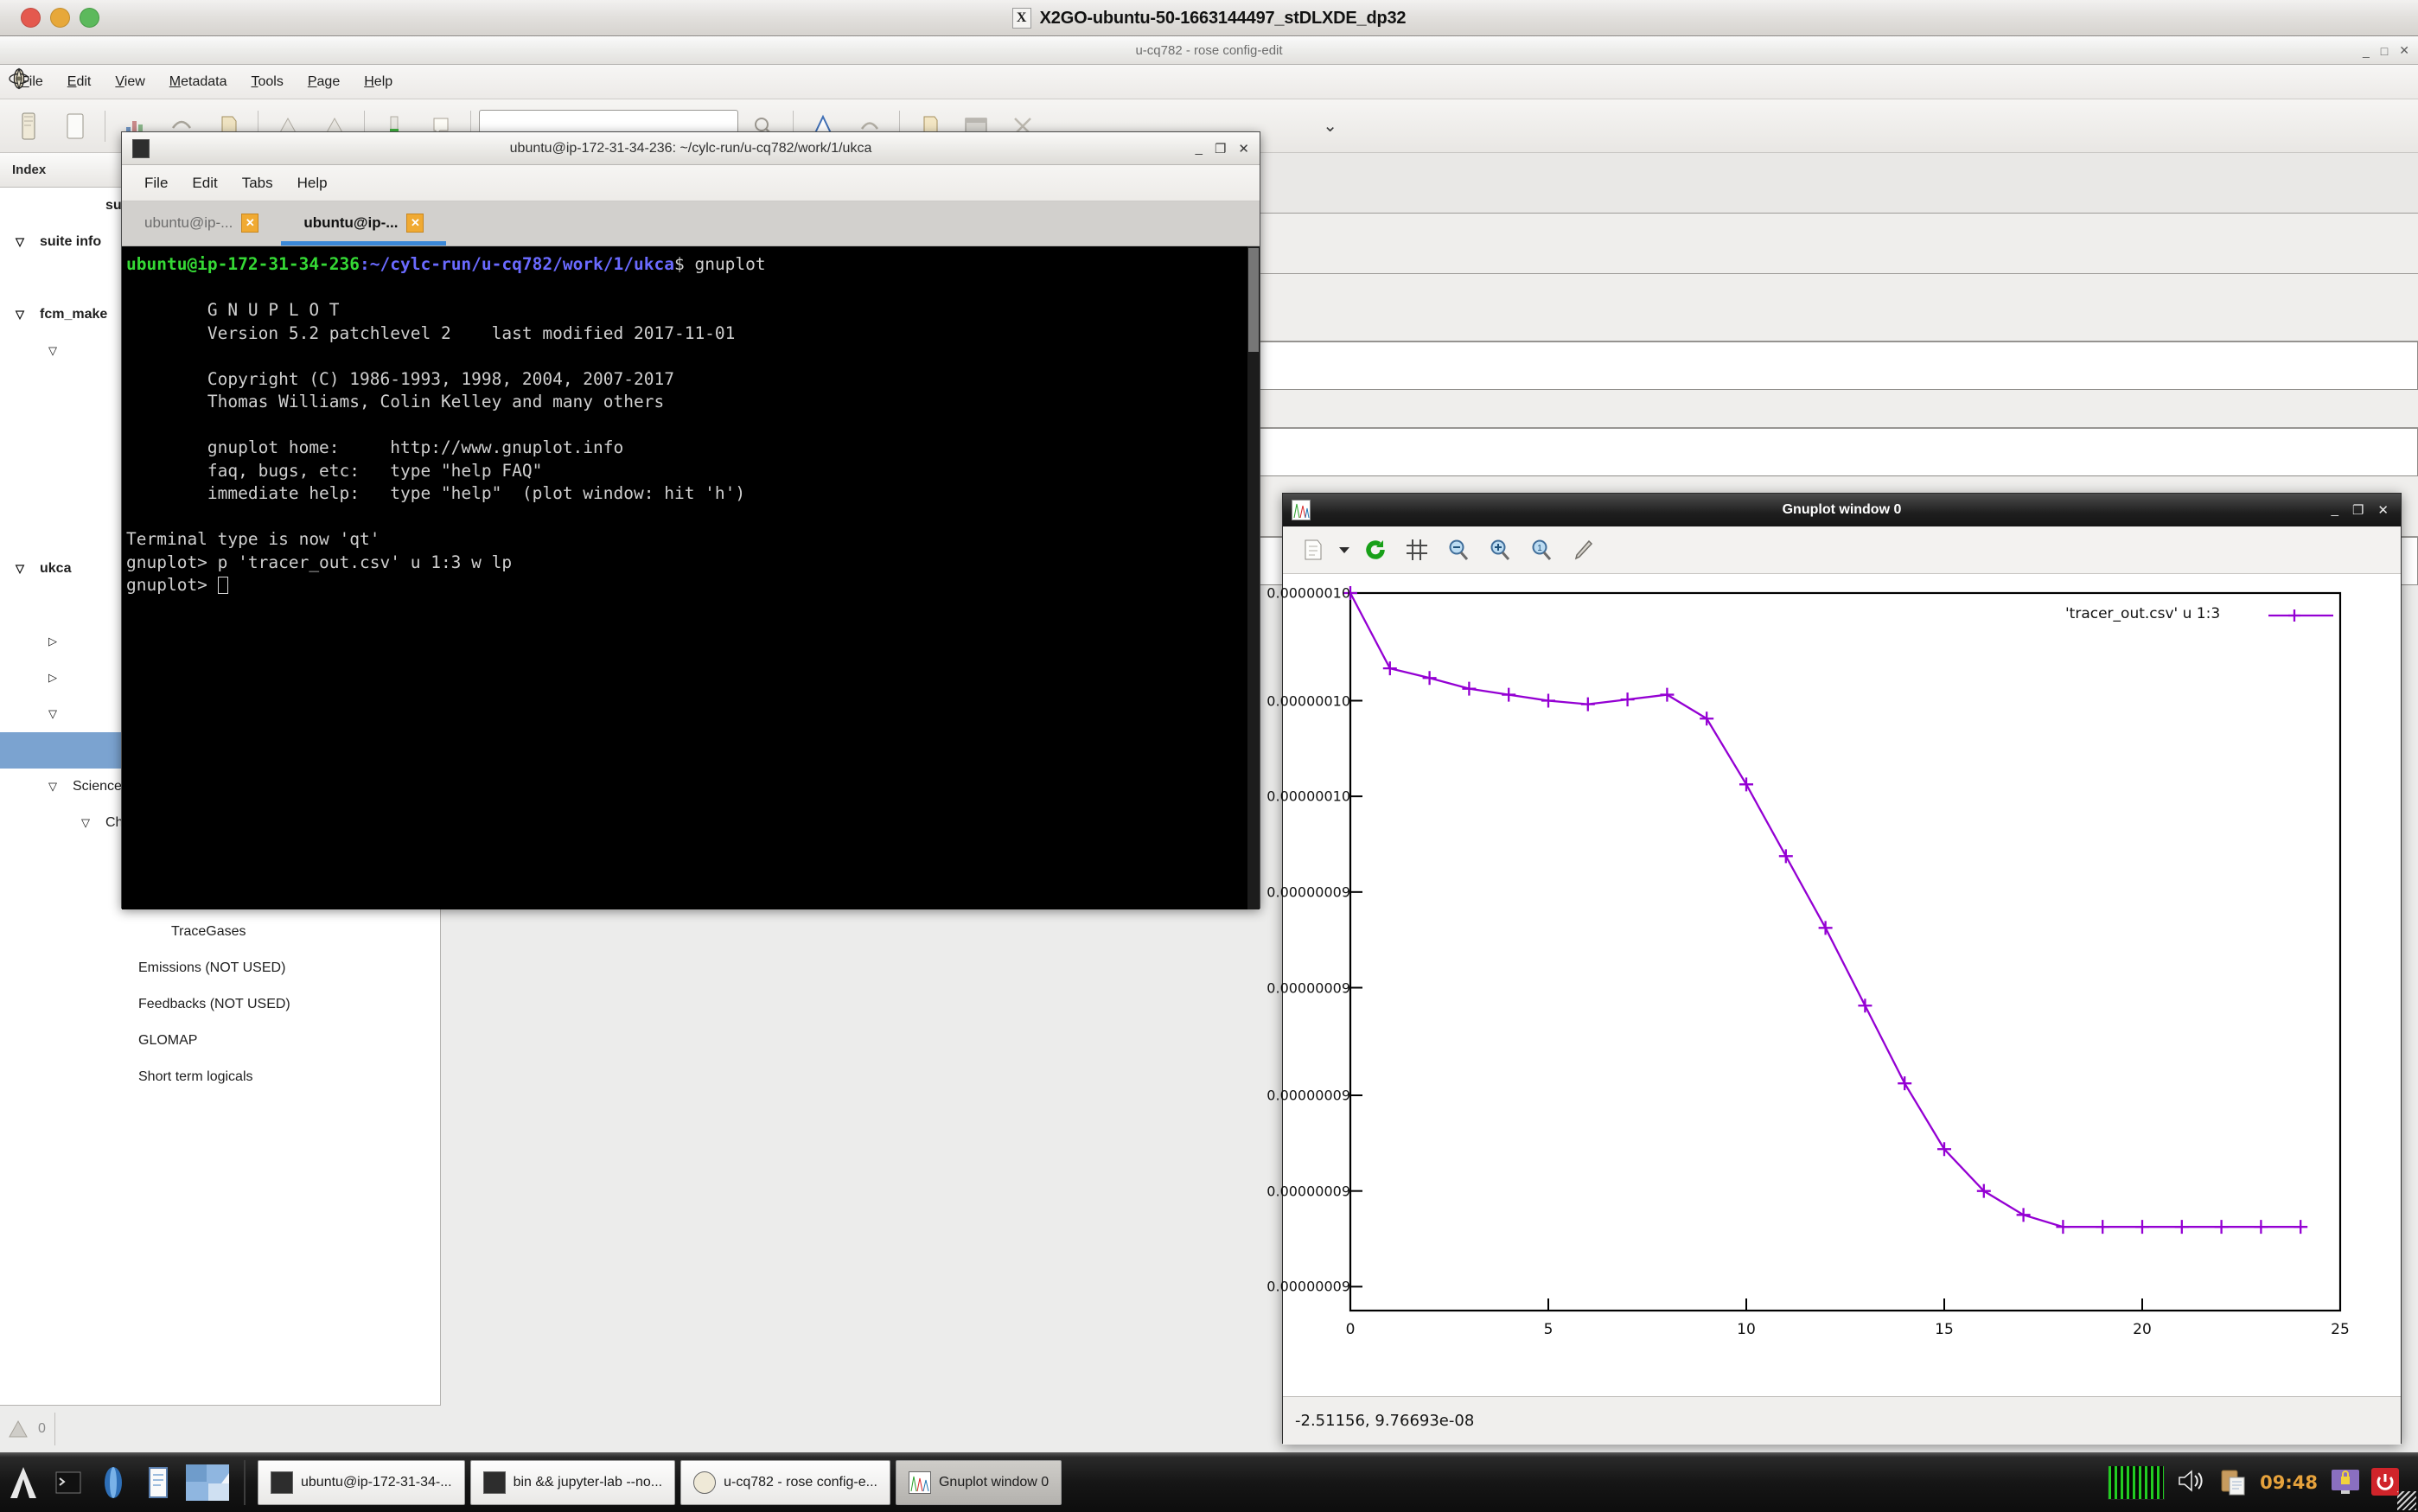 The height and width of the screenshot is (1512, 2418). Describe the element at coordinates (220, 1077) in the screenshot. I see `tree-item-24: Short term logicals` at that location.